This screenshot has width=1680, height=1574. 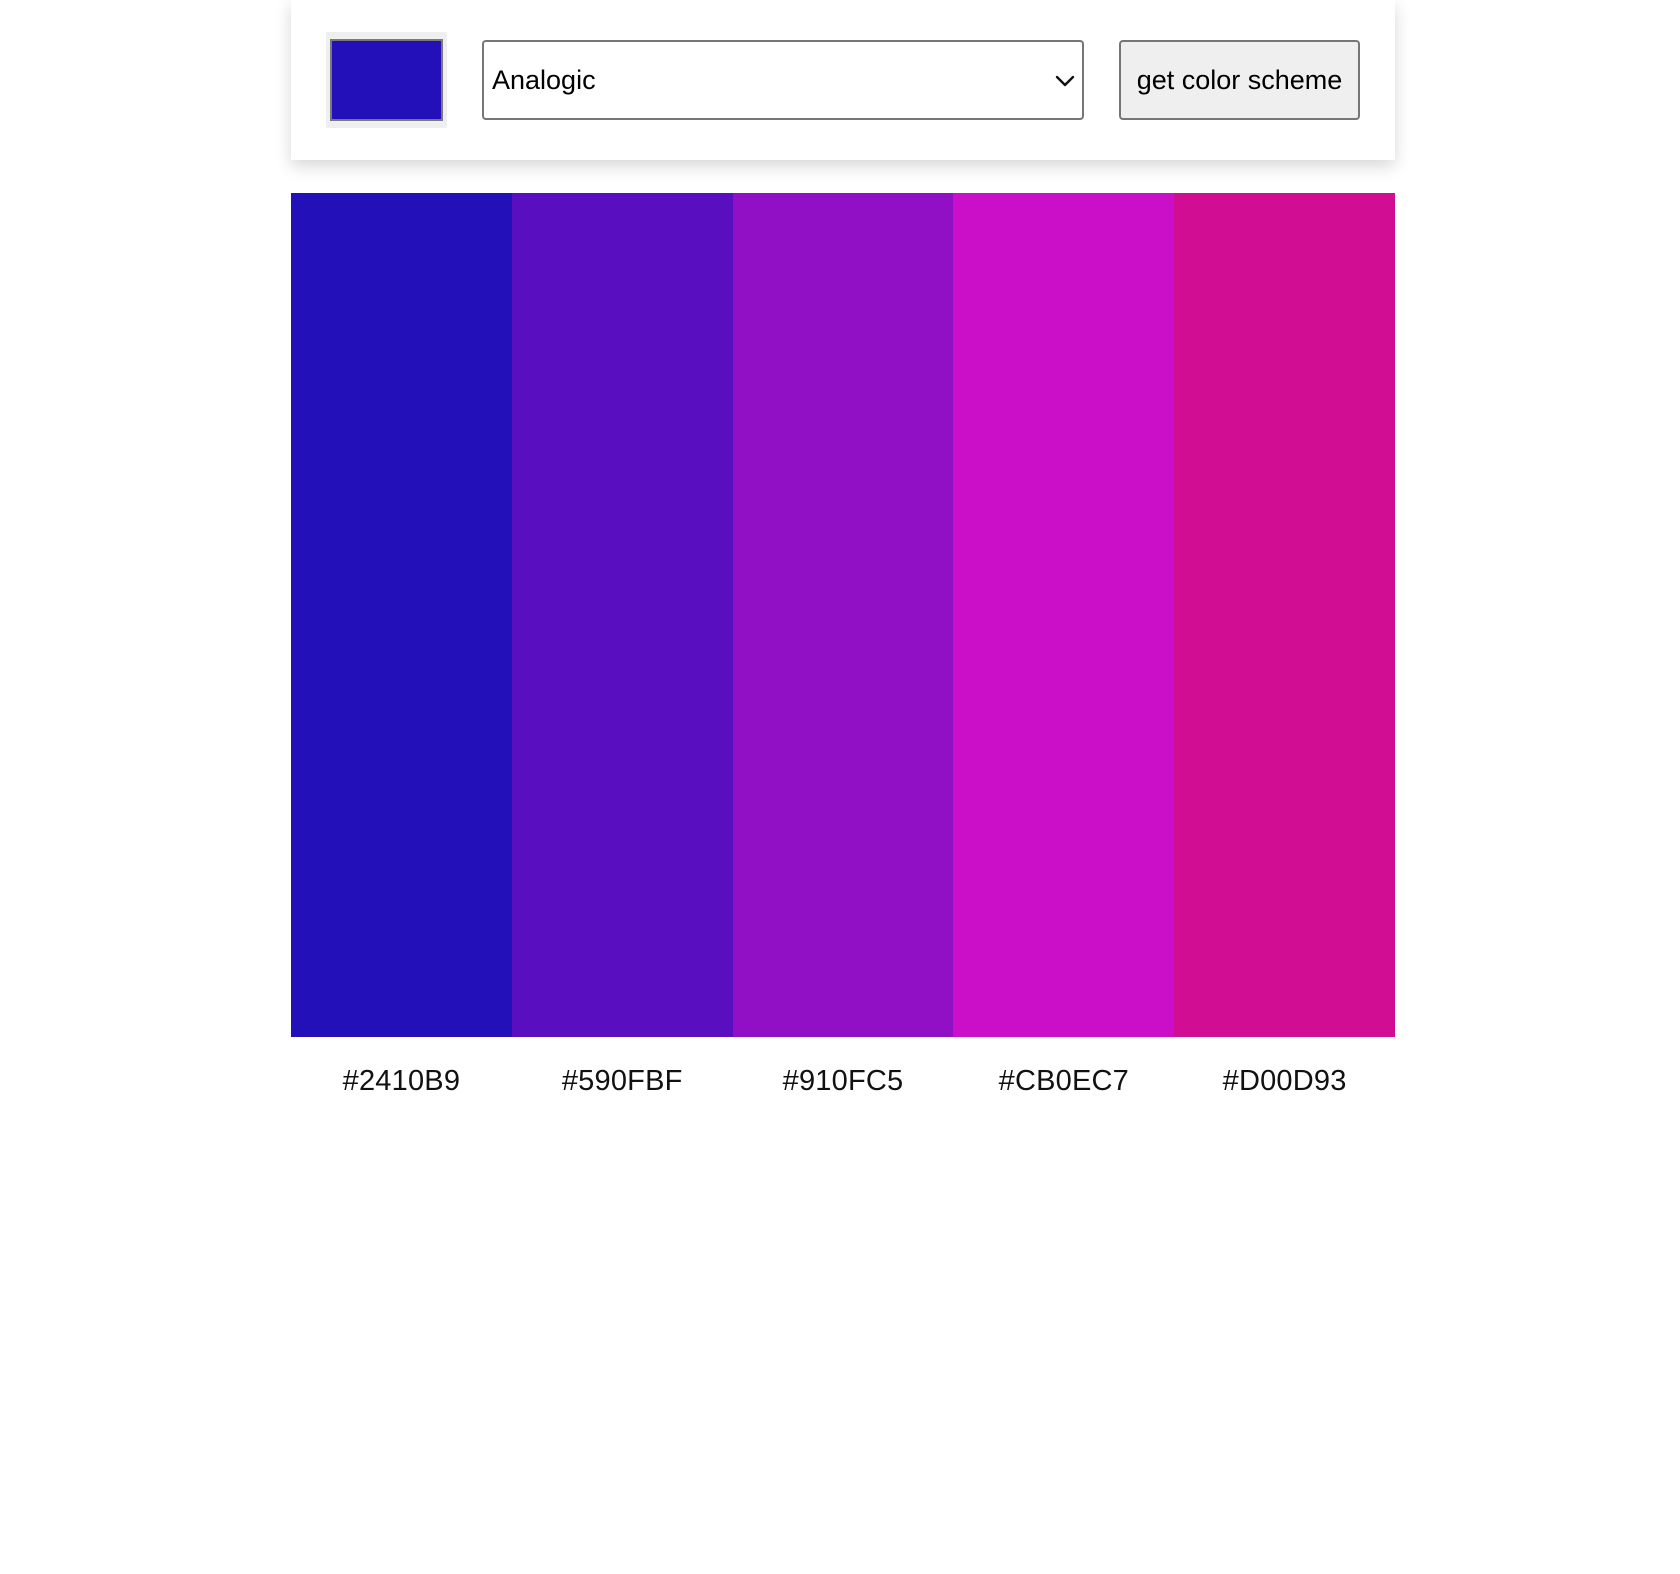 I want to click on get-color-scheme-button: get color scheme, so click(x=1239, y=80).